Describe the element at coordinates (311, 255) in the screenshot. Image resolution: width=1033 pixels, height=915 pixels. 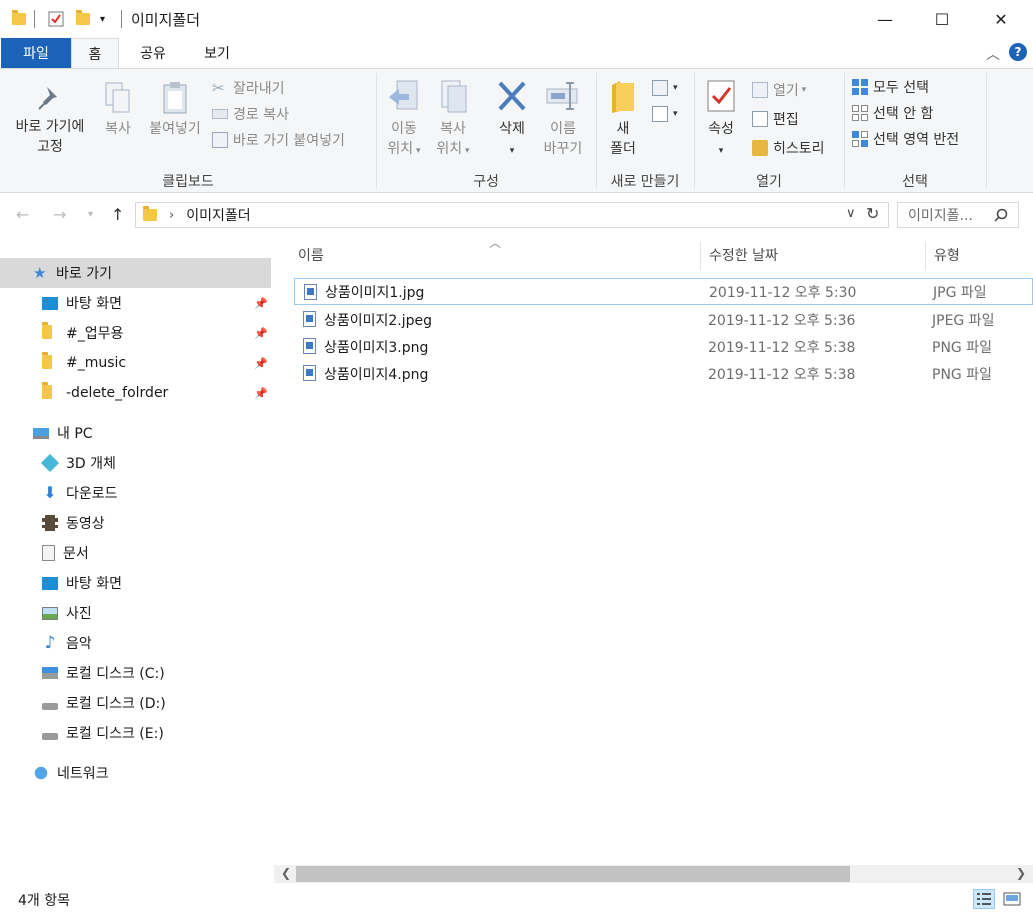
I see `column-header-name: 이름` at that location.